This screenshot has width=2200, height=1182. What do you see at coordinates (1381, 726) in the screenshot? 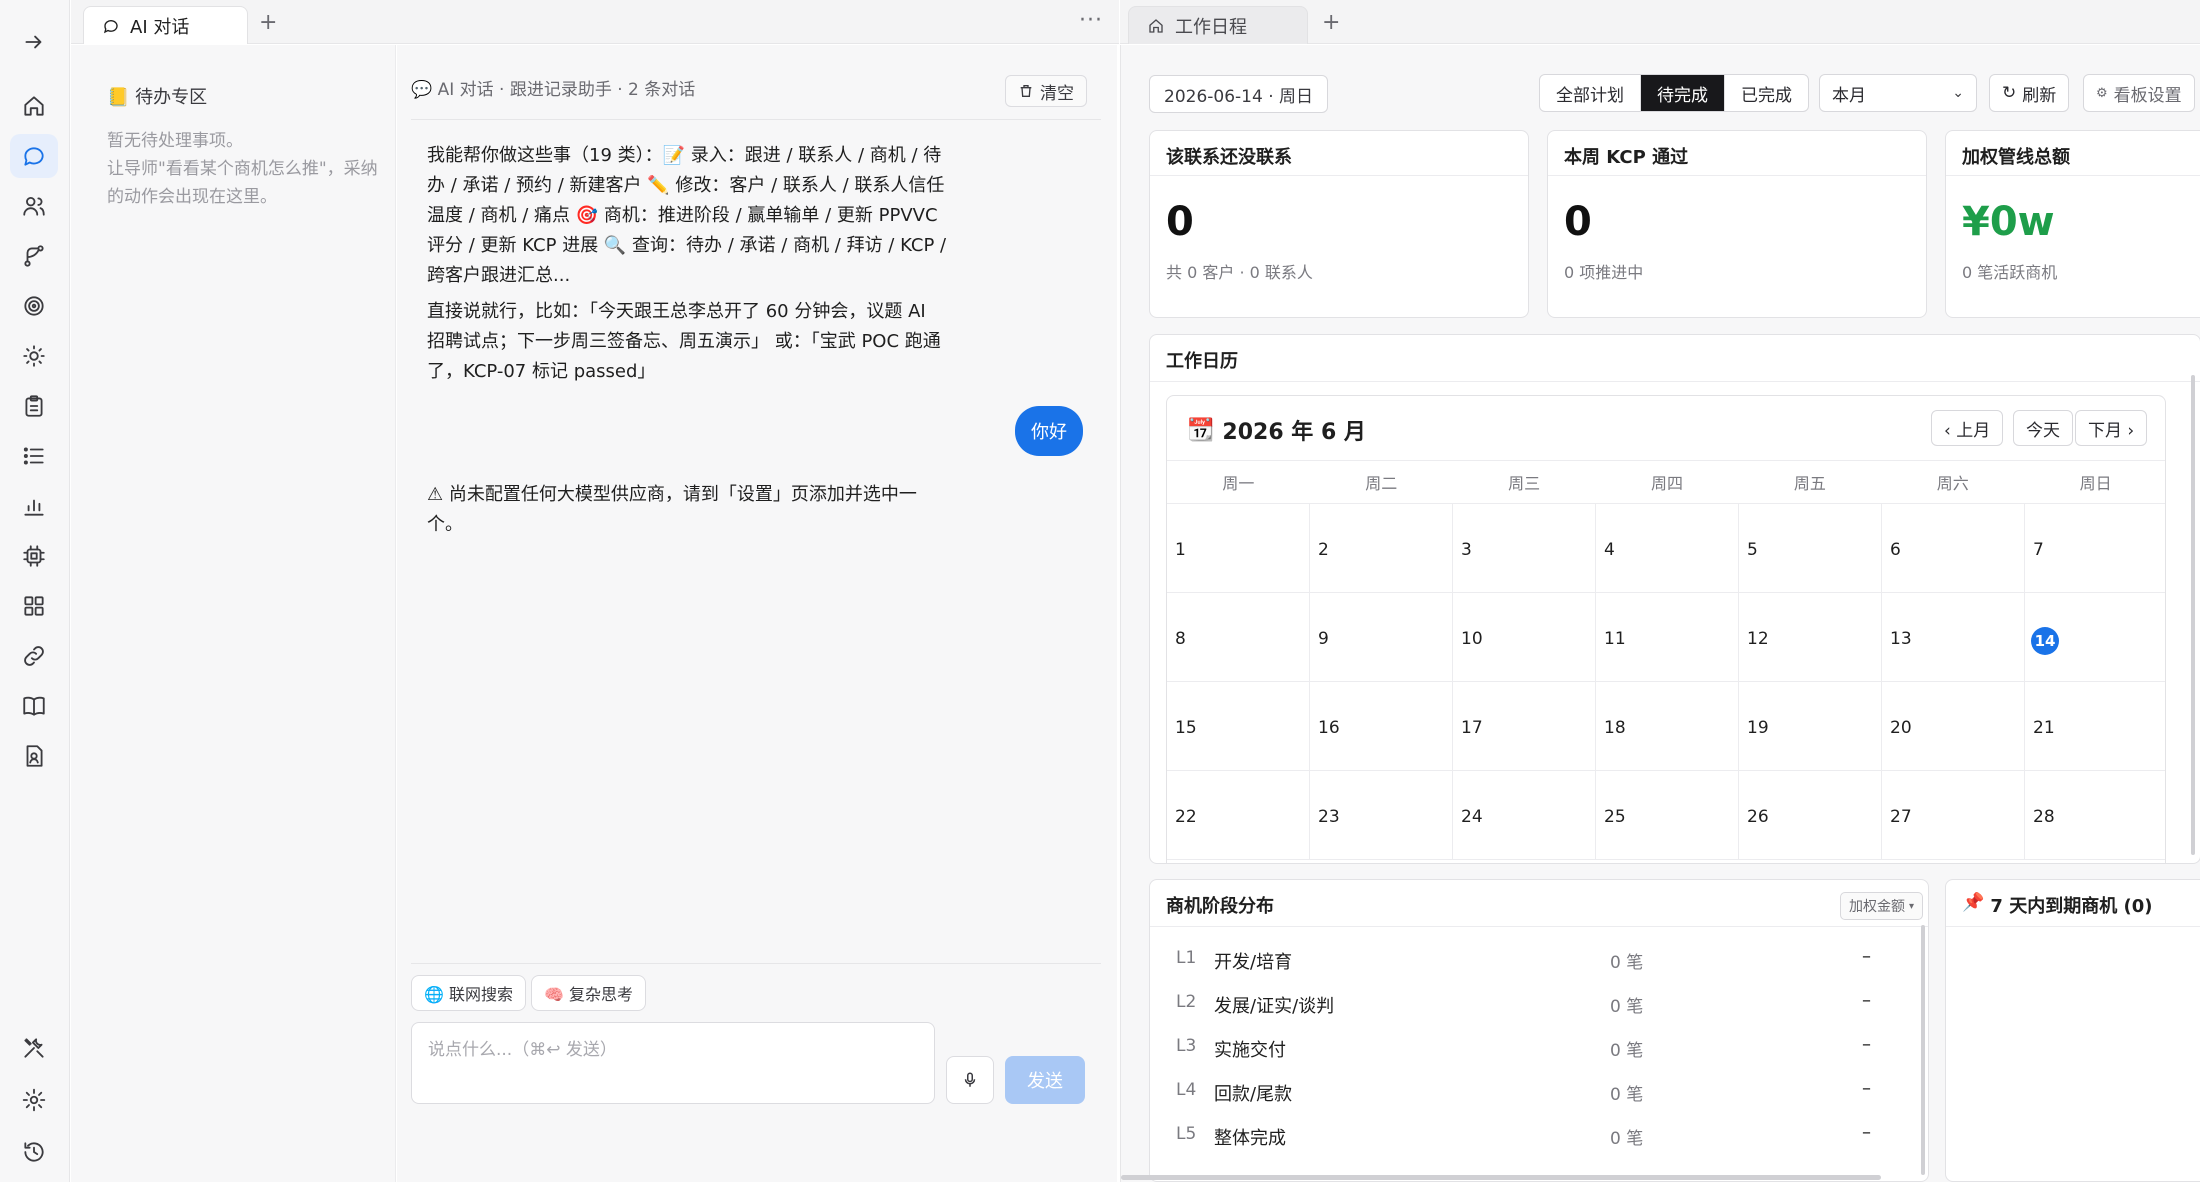
I see `calendar-day: 16` at bounding box center [1381, 726].